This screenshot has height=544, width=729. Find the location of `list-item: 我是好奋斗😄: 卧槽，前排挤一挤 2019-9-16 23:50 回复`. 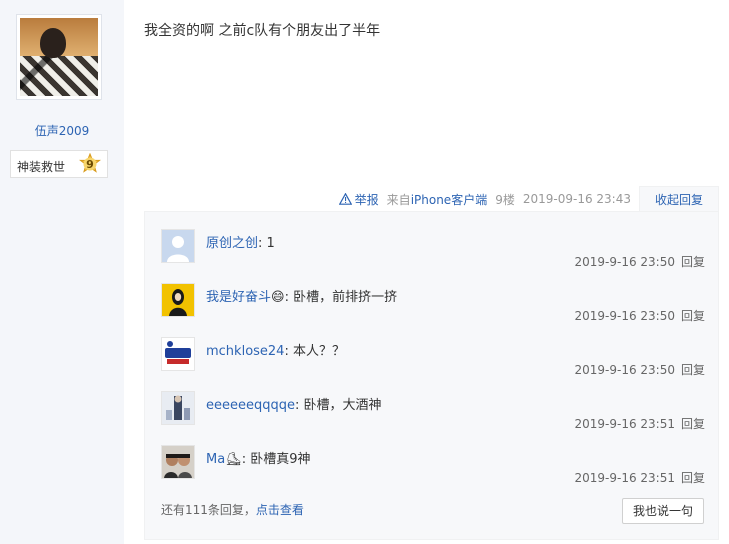

list-item: 我是好奋斗😄: 卧槽，前排挤一挤 2019-9-16 23:50 回复 is located at coordinates (433, 310).